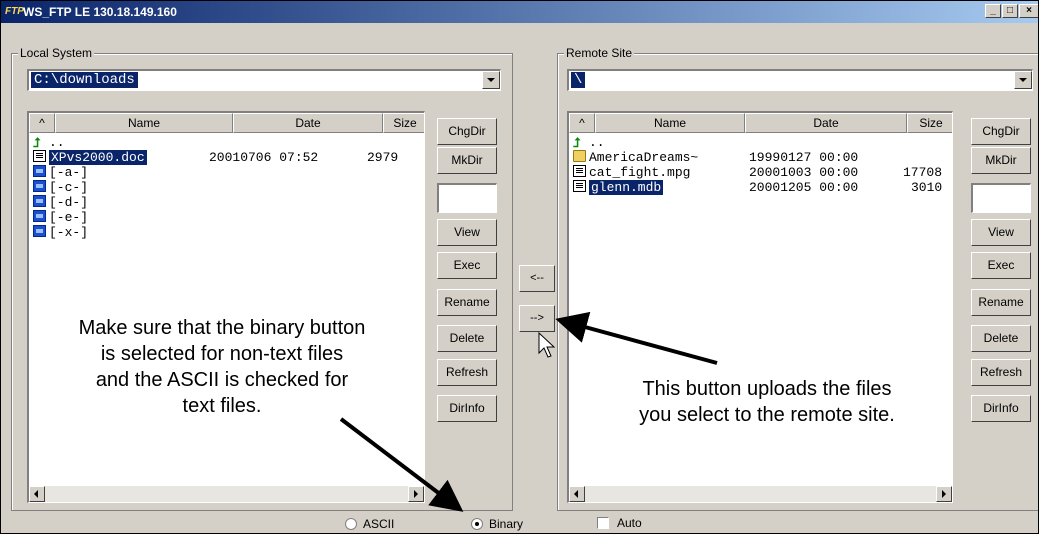  Describe the element at coordinates (993, 11) in the screenshot. I see `minimize-button: _` at that location.